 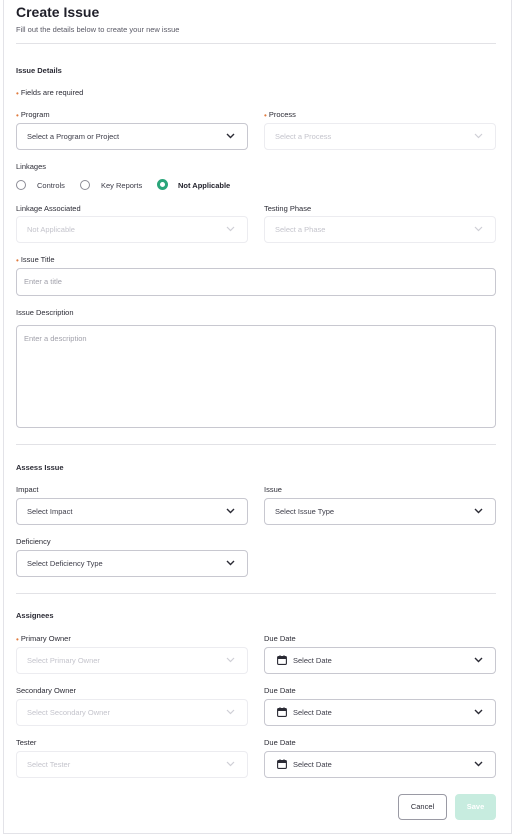 I want to click on issue-description-placeholder: Enter a description, so click(x=55, y=338).